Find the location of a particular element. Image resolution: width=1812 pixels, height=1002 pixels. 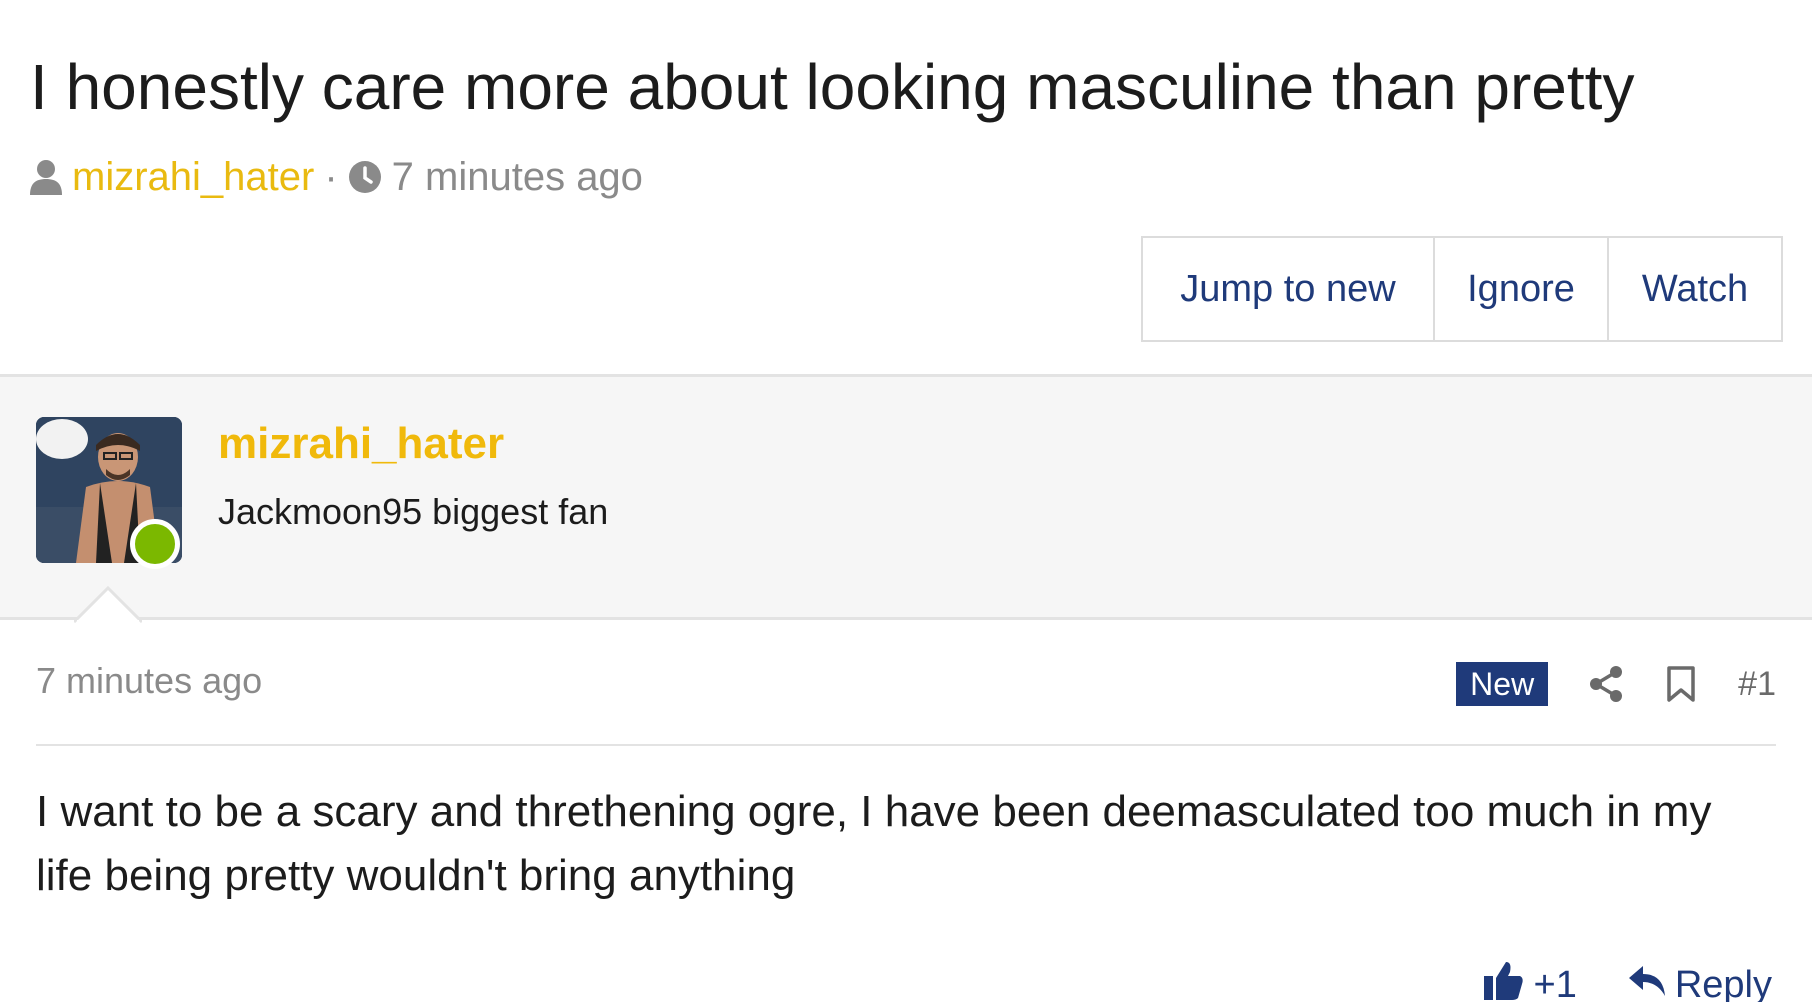

thumbs-up-icon is located at coordinates (1504, 980).